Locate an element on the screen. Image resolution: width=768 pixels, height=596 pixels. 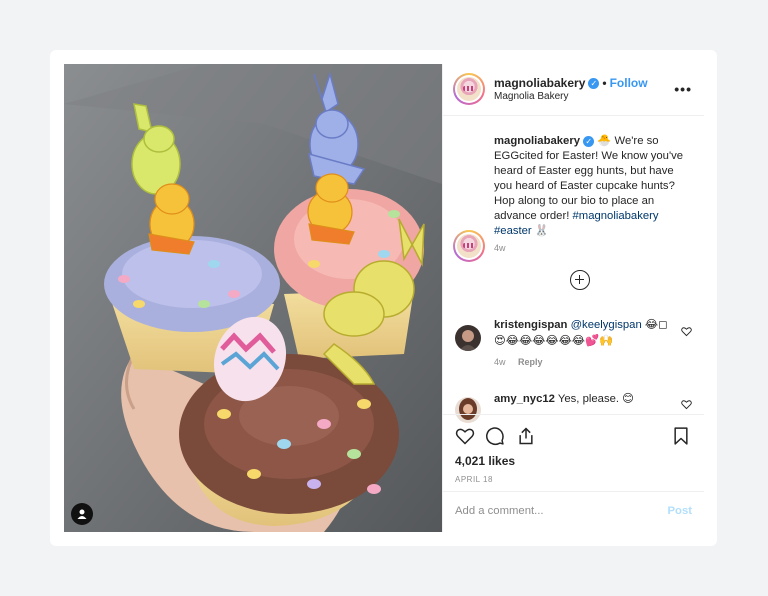
caption-emoji: 🐣 is located at coordinates (604, 141).